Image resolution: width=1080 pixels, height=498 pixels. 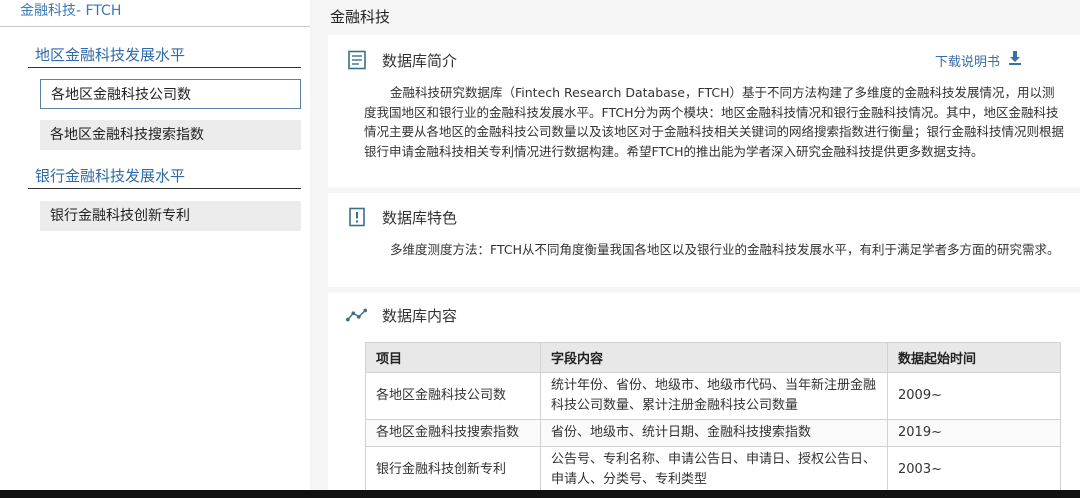 I want to click on download-icon, so click(x=1015, y=60).